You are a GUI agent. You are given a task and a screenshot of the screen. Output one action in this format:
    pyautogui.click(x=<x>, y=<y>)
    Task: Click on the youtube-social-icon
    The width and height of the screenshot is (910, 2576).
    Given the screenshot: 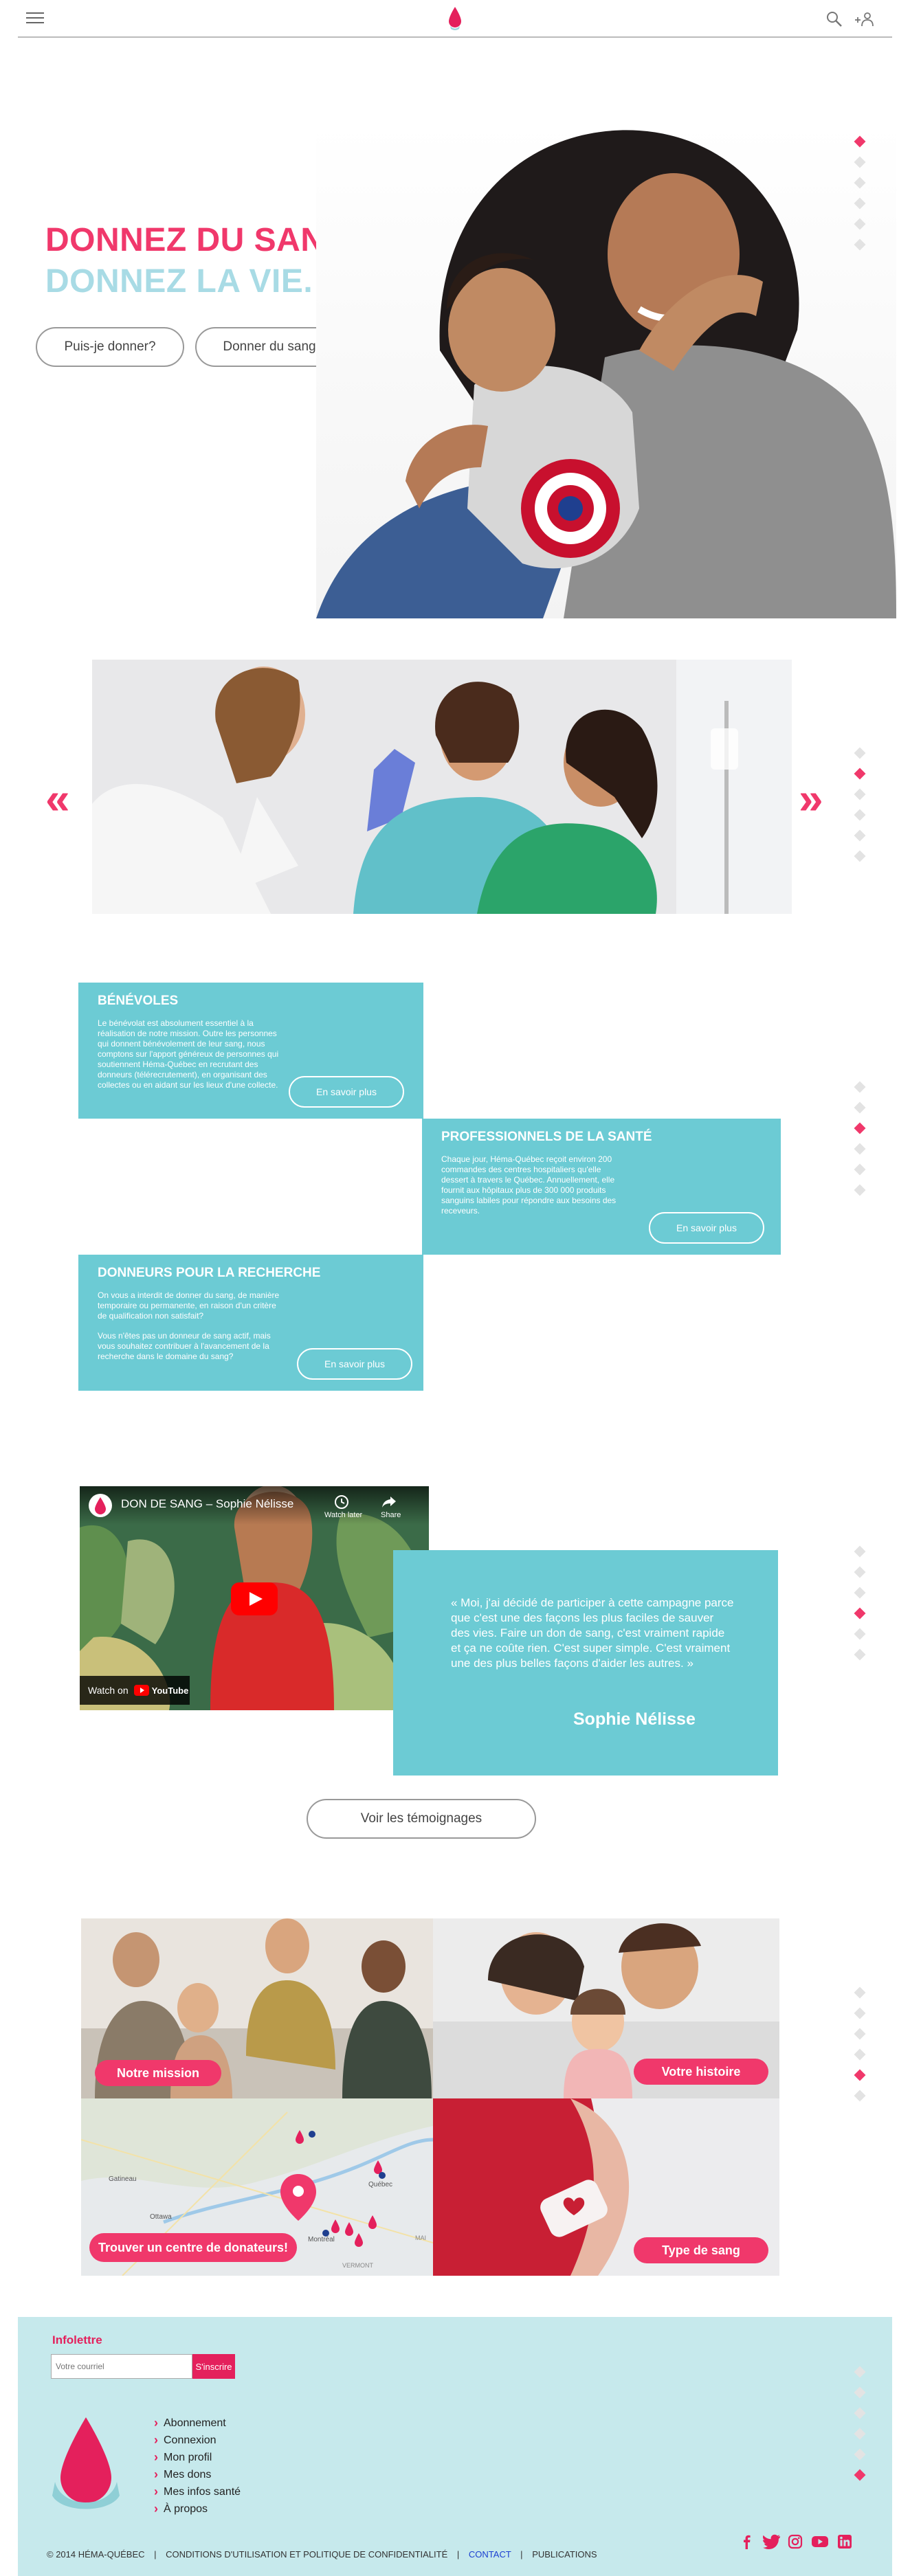 What is the action you would take?
    pyautogui.click(x=820, y=2541)
    